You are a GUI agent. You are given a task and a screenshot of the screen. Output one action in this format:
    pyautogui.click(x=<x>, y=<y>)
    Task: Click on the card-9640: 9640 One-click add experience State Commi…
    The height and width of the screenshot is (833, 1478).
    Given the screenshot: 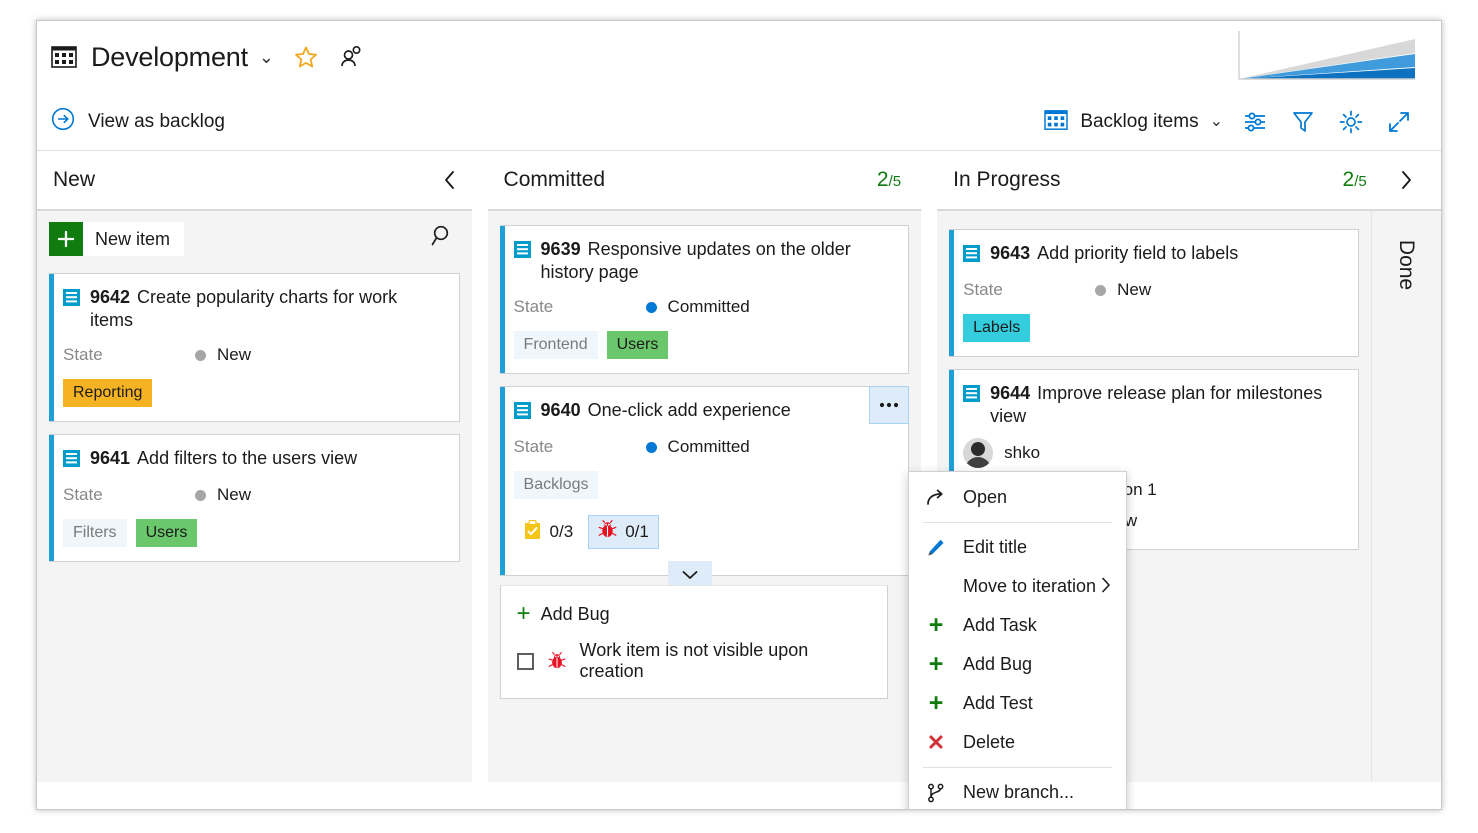 What is the action you would take?
    pyautogui.click(x=704, y=488)
    